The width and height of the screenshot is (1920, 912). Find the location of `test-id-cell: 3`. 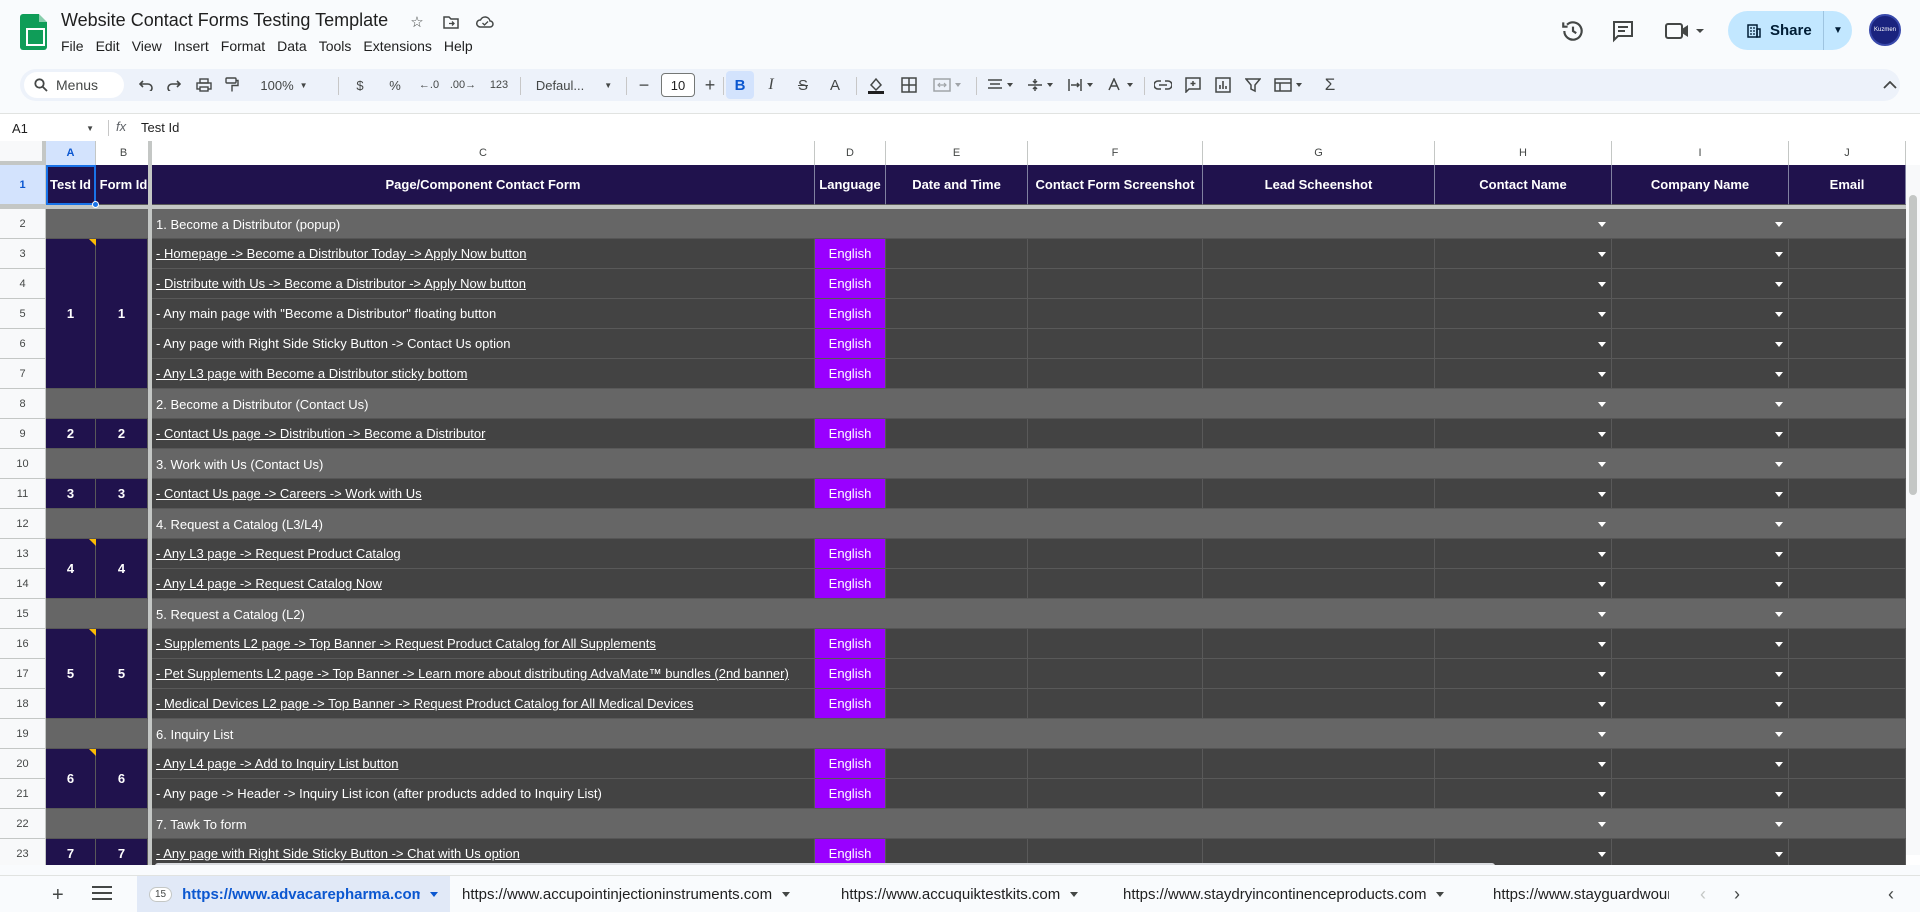

test-id-cell: 3 is located at coordinates (71, 494).